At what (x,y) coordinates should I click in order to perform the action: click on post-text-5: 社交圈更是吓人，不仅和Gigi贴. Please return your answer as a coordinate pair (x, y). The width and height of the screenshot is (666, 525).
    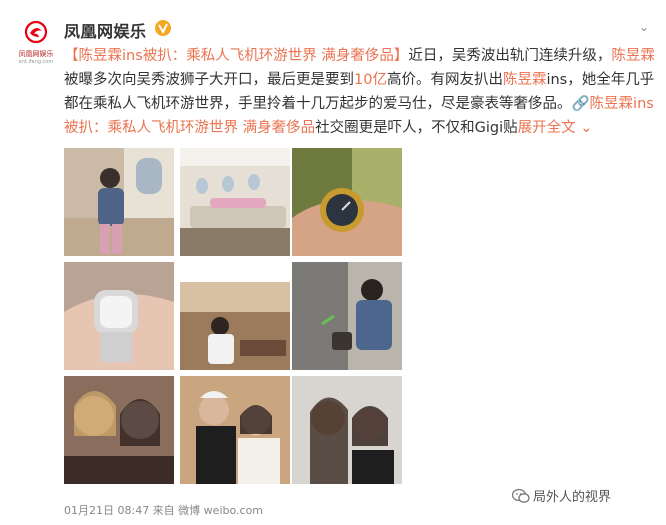
    Looking at the image, I should click on (416, 128).